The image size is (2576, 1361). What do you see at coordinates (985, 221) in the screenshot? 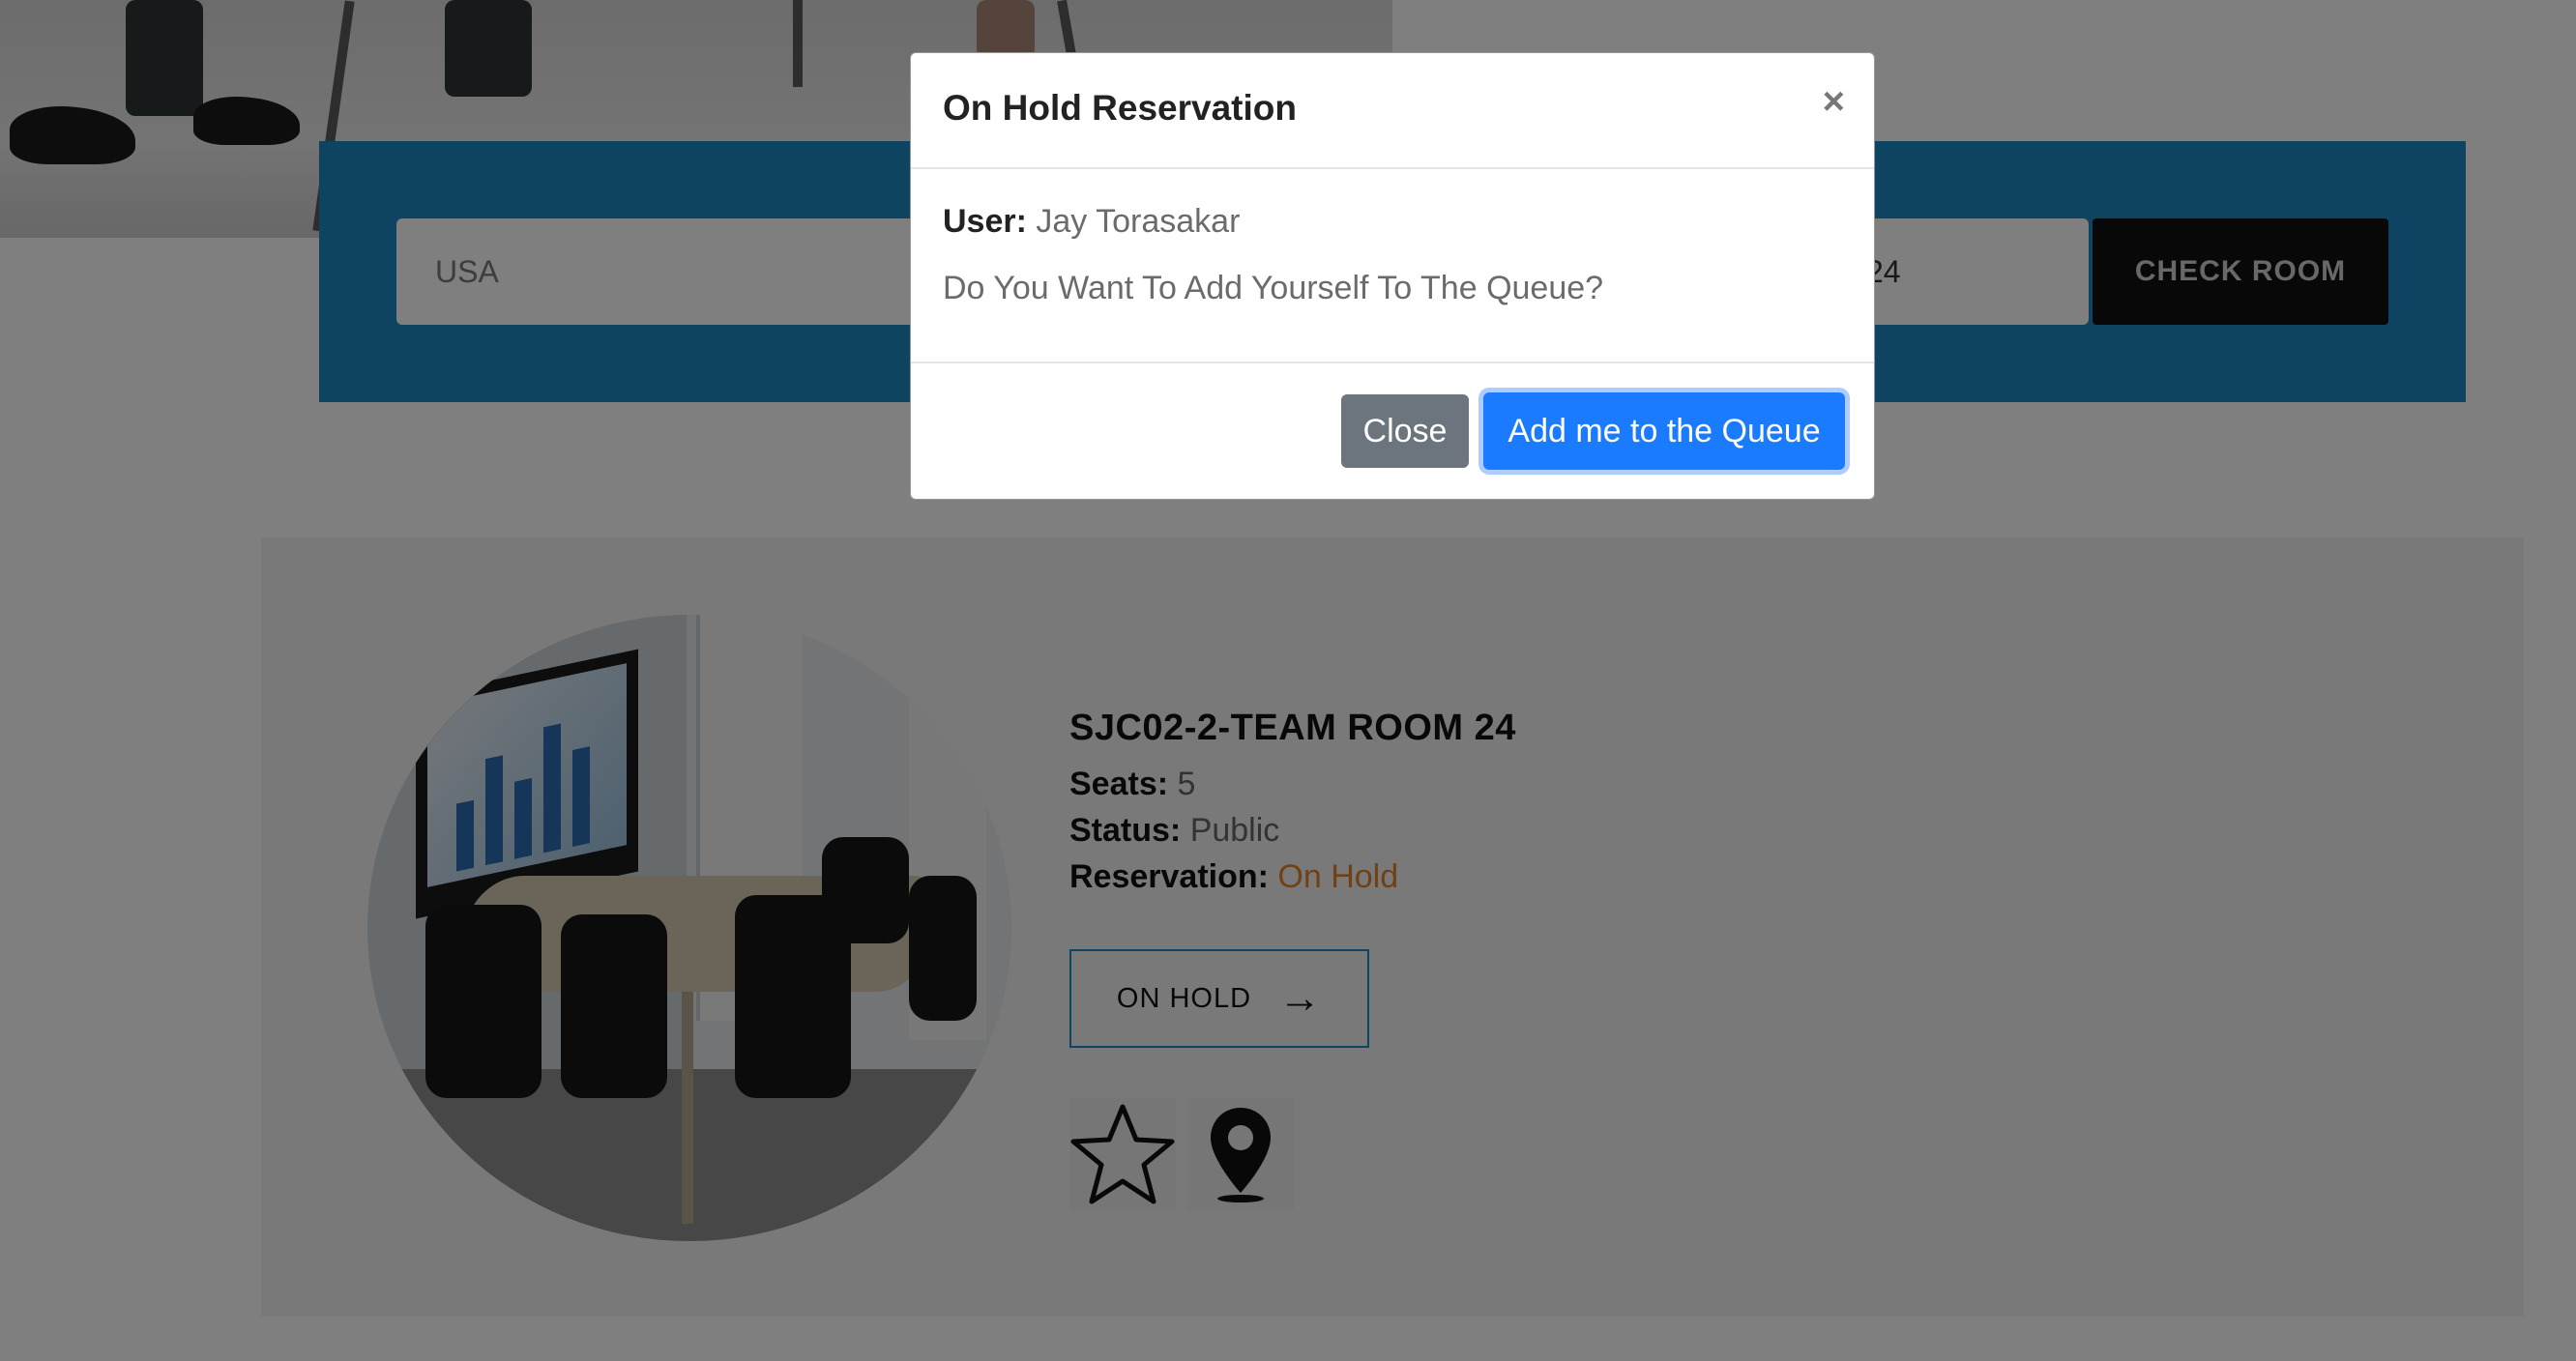
I see `user-label: User:` at bounding box center [985, 221].